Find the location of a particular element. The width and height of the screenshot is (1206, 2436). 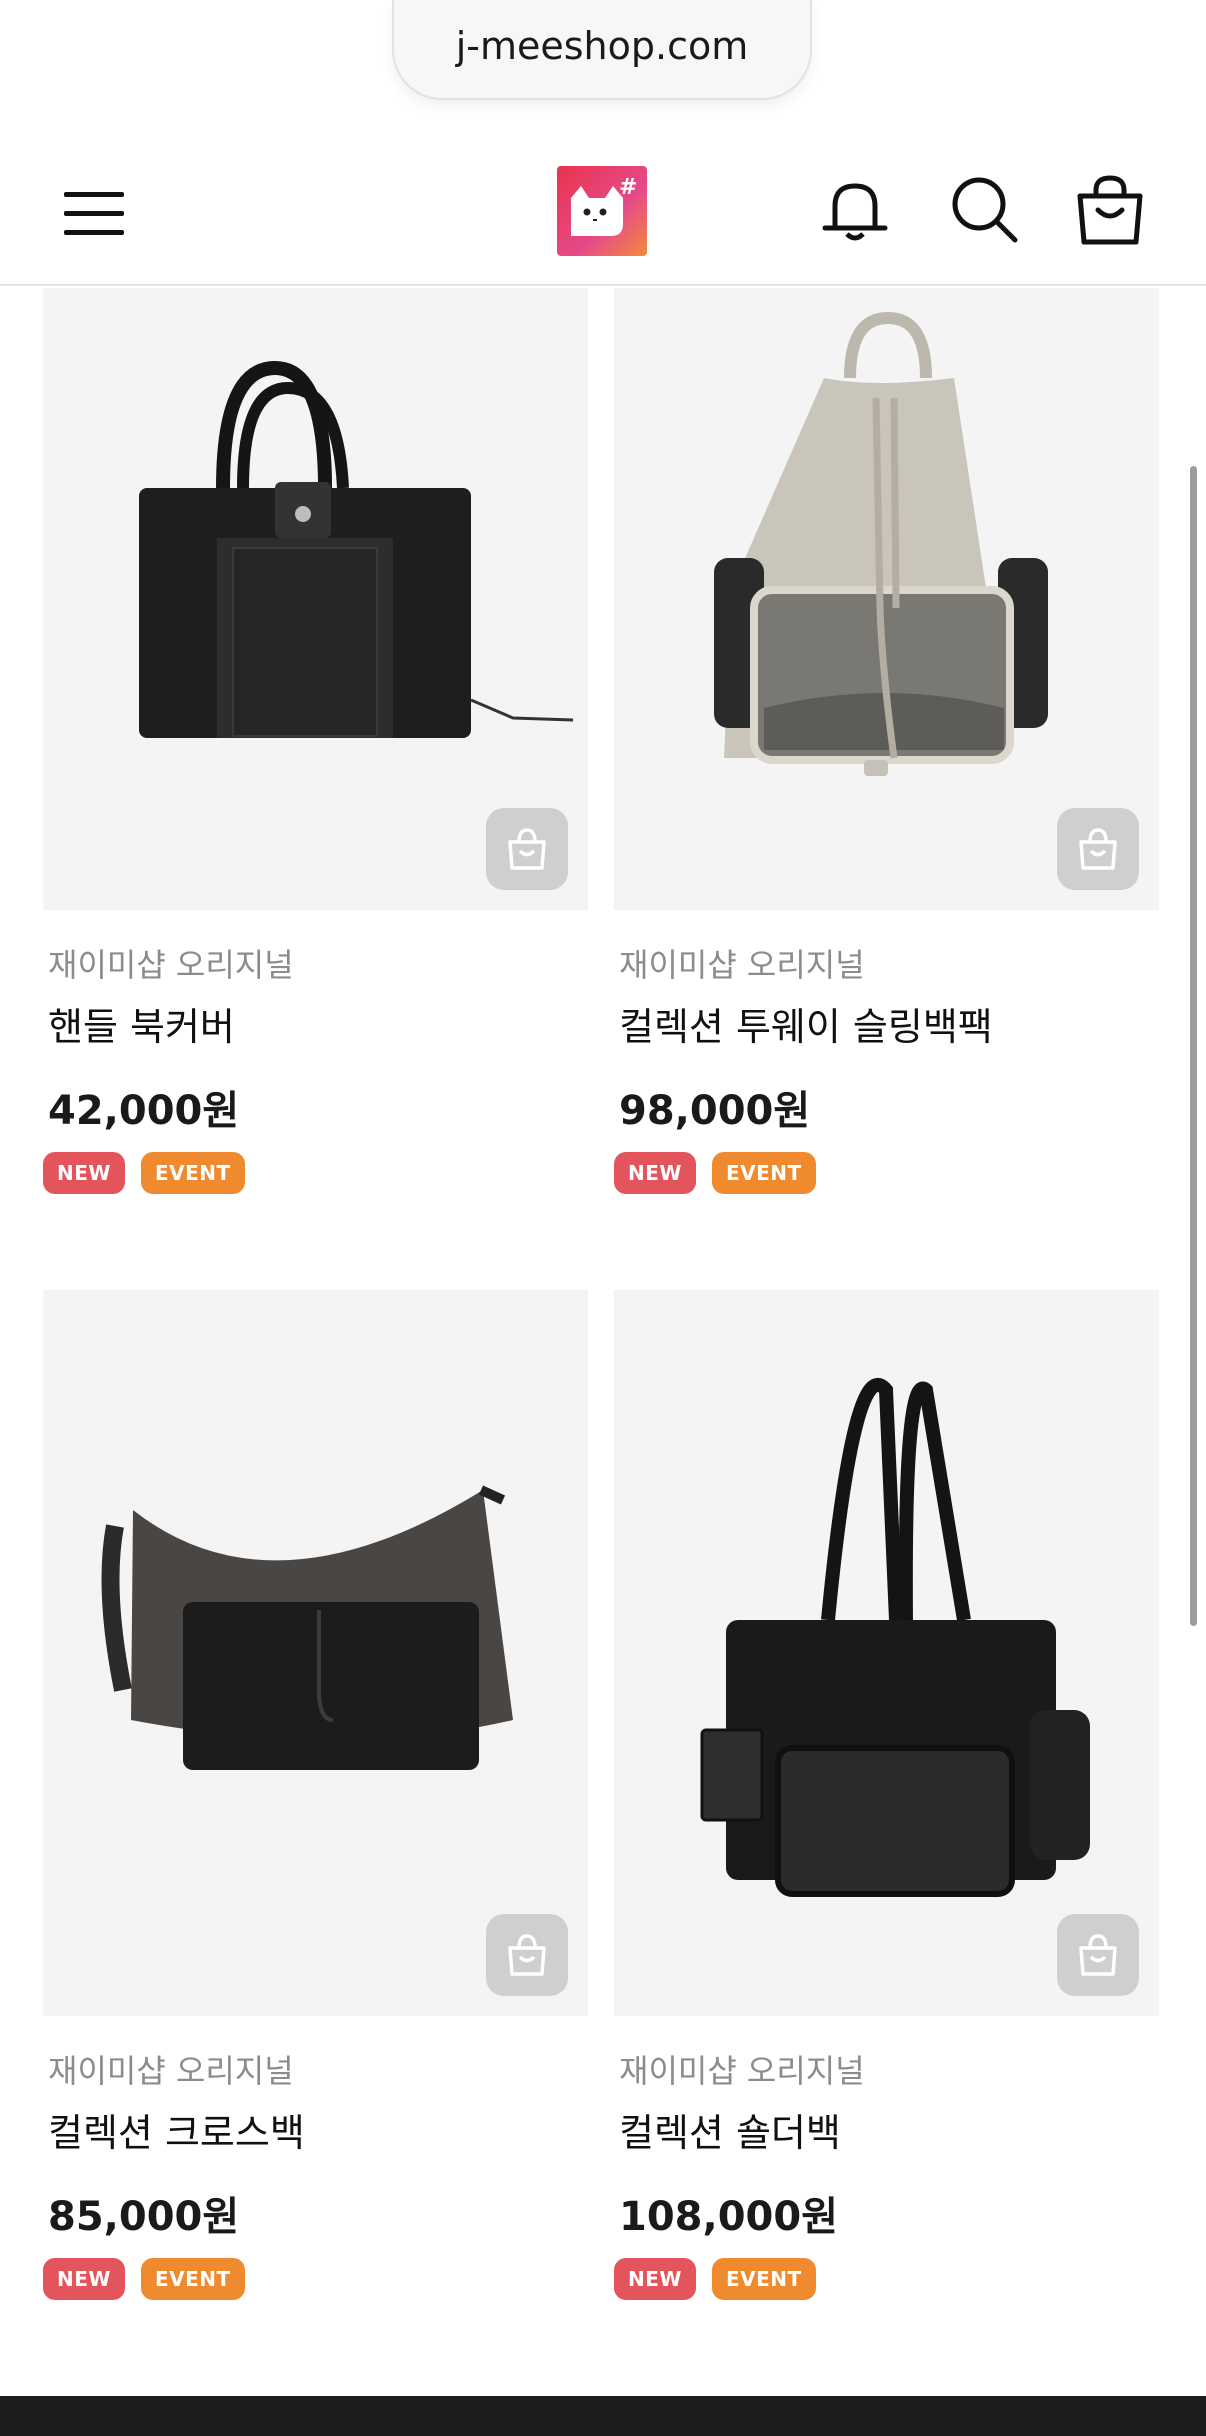

product-price: 98,000원 is located at coordinates (715, 1111).